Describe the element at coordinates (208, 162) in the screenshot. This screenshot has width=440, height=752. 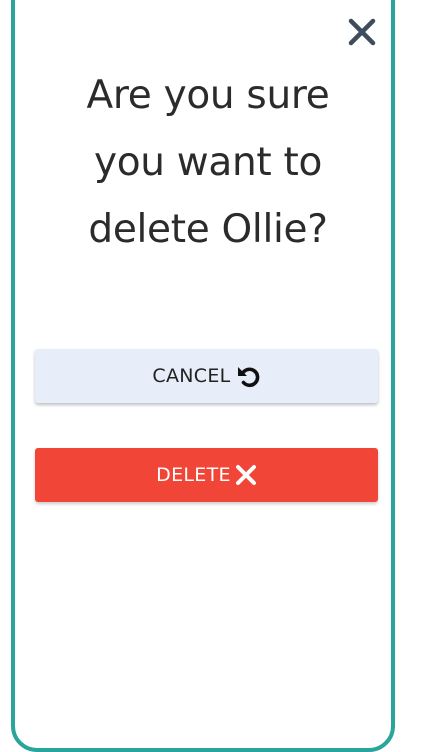
I see `dialog-title: Are you sure you want to delete Ollie?` at that location.